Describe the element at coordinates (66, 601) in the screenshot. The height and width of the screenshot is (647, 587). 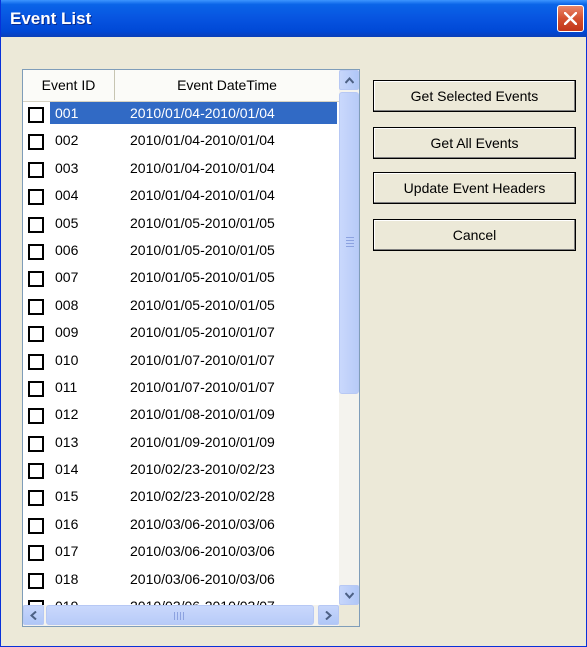
I see `event-id-cell: 019` at that location.